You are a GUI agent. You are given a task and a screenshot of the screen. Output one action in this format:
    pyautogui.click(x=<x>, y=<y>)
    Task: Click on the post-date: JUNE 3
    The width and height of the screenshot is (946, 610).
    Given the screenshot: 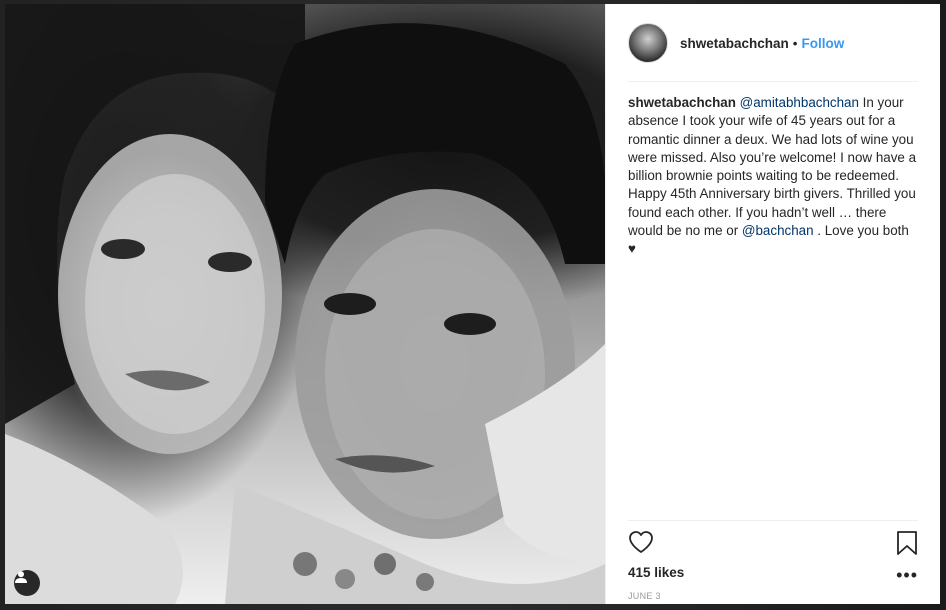 What is the action you would take?
    pyautogui.click(x=644, y=596)
    